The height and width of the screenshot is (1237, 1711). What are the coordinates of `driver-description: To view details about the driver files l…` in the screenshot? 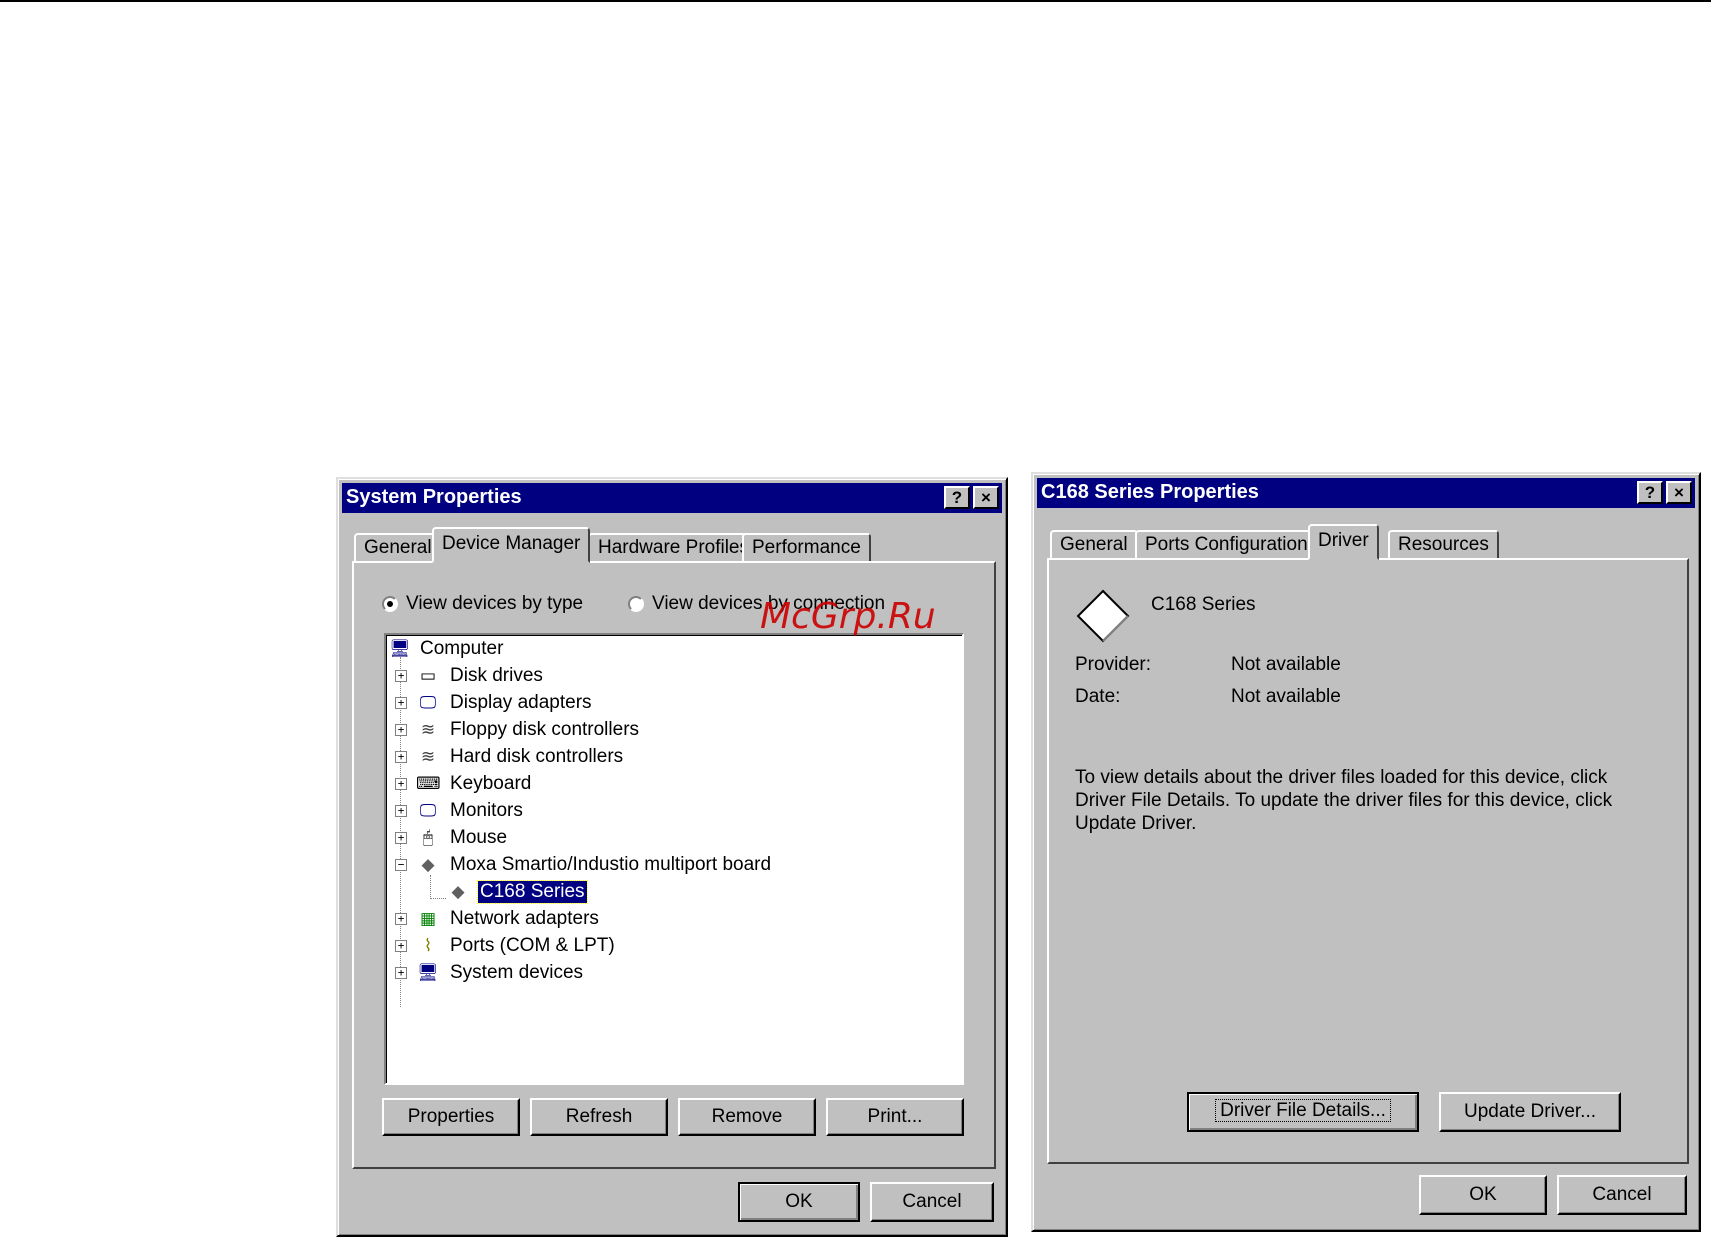 It's located at (1344, 800).